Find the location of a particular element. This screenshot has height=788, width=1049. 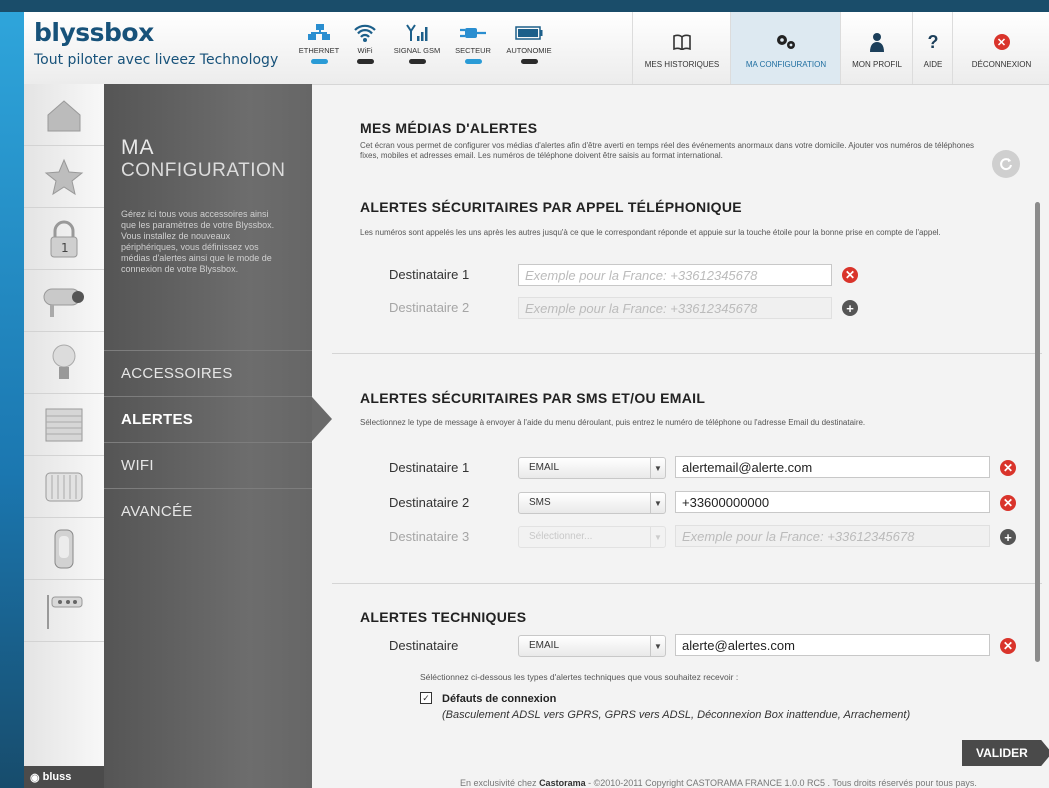

radiator-icon is located at coordinates (64, 487).